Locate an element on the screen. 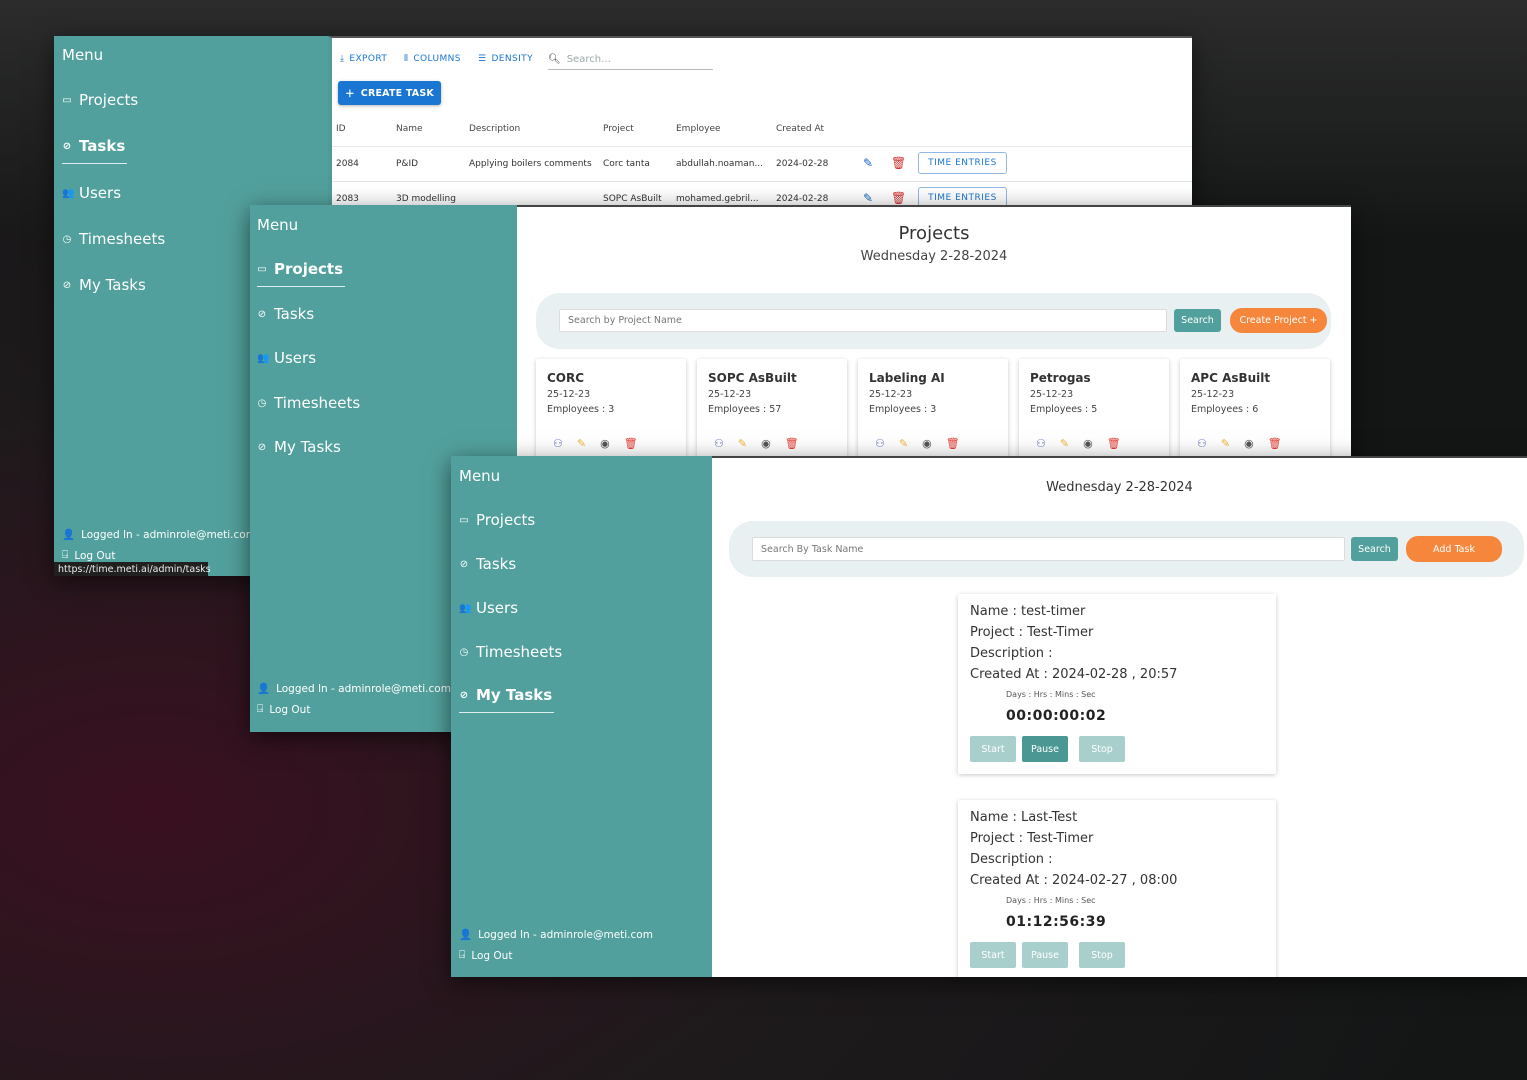 Image resolution: width=1527 pixels, height=1080 pixels. project-search-input: Search by Project Name is located at coordinates (863, 320).